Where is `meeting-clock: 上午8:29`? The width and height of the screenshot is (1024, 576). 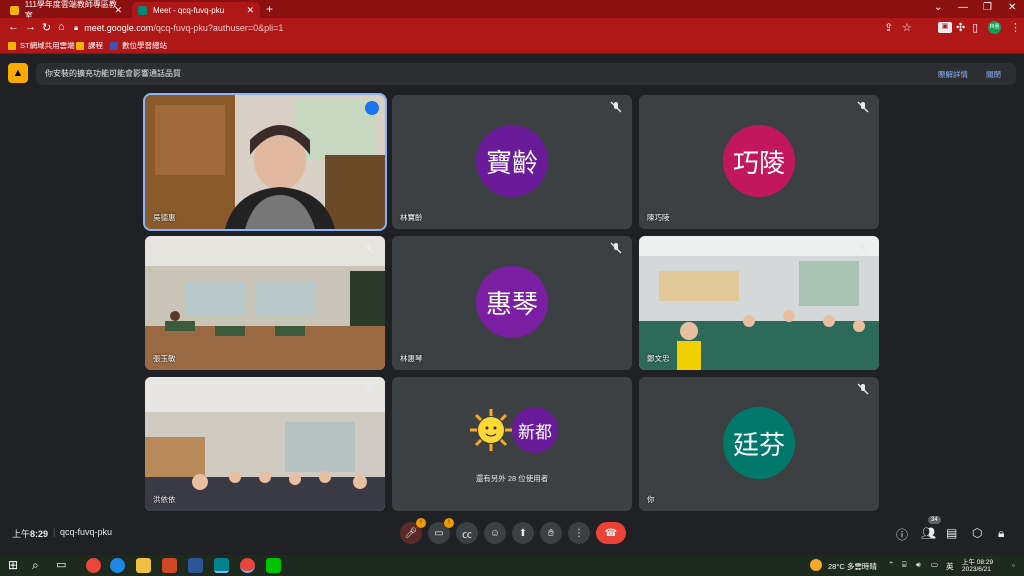
meeting-clock: 上午8:29 is located at coordinates (30, 533).